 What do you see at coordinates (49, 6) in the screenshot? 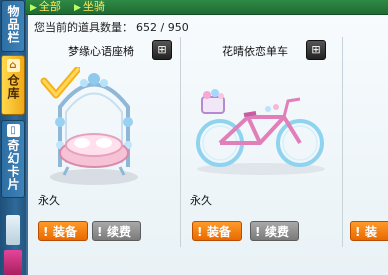
I see `filter-all-label: 全部` at bounding box center [49, 6].